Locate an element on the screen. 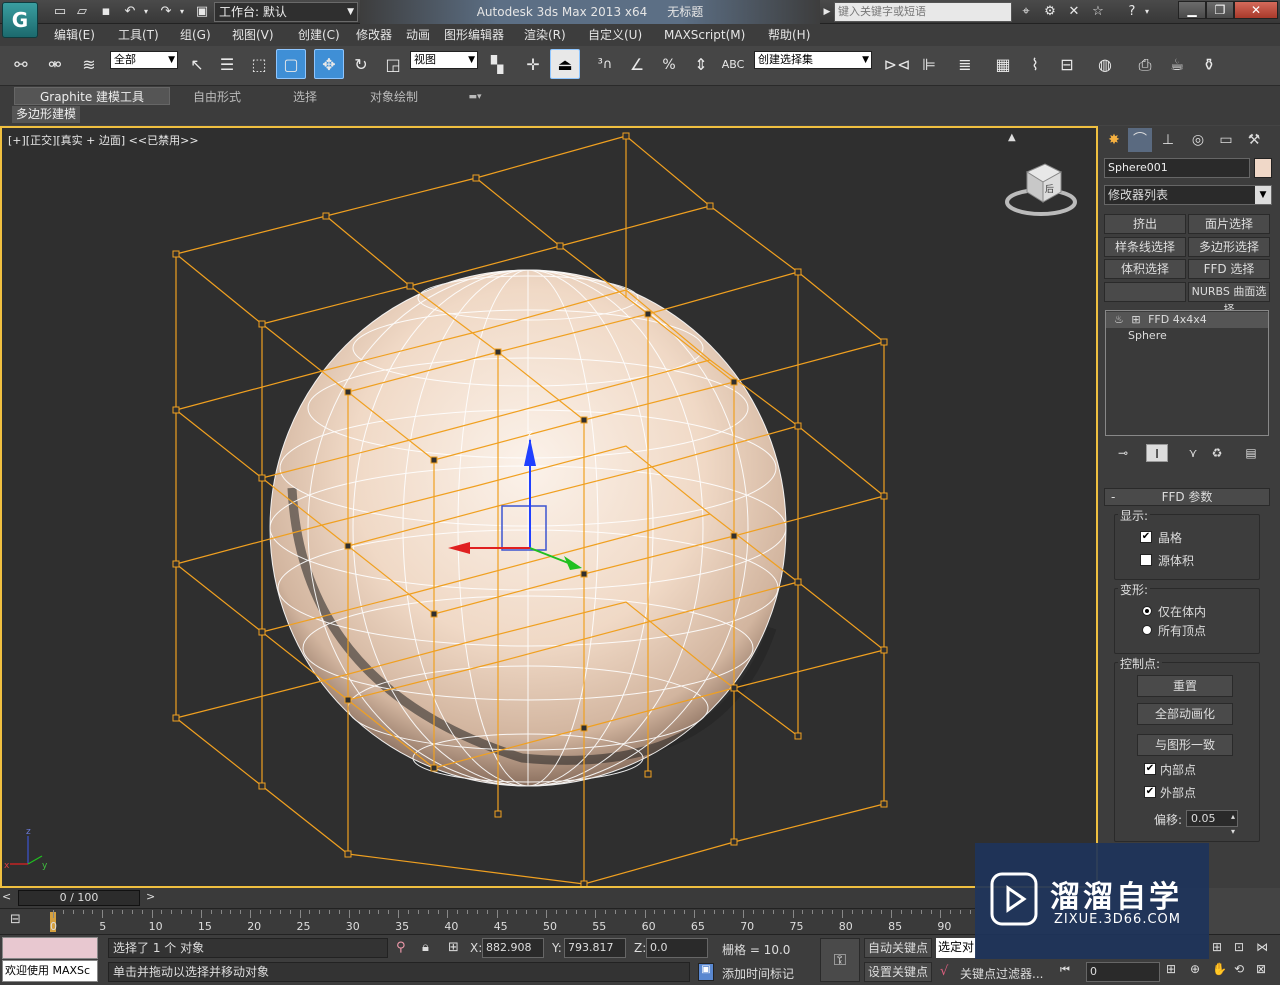  inside-volume-radio is located at coordinates (1147, 611).